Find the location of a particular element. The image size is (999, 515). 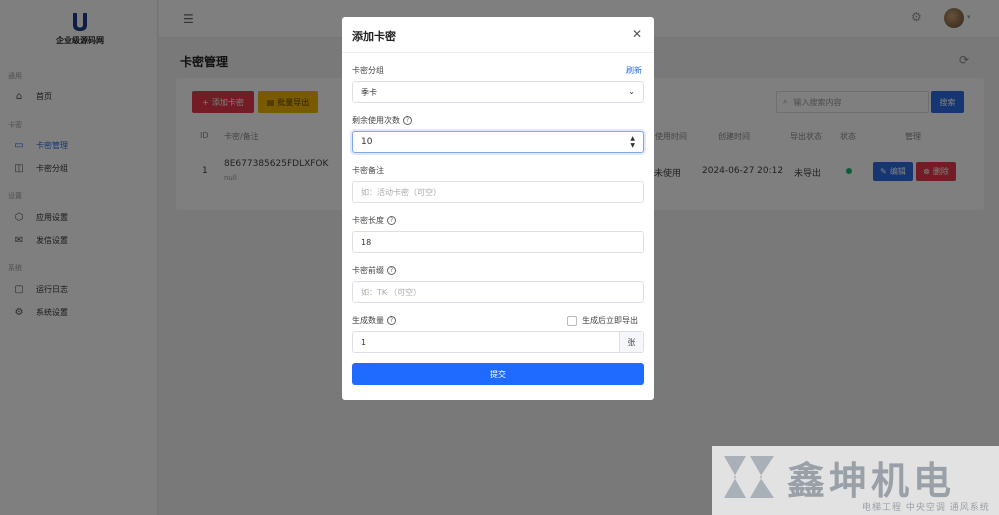

length-label: 卡密长度 ? is located at coordinates (374, 220).